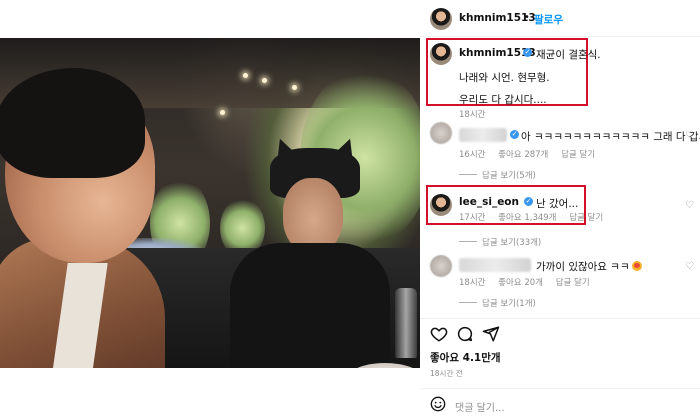 Image resolution: width=700 pixels, height=420 pixels. I want to click on view-replies-button: 답글 보기(1개), so click(509, 303).